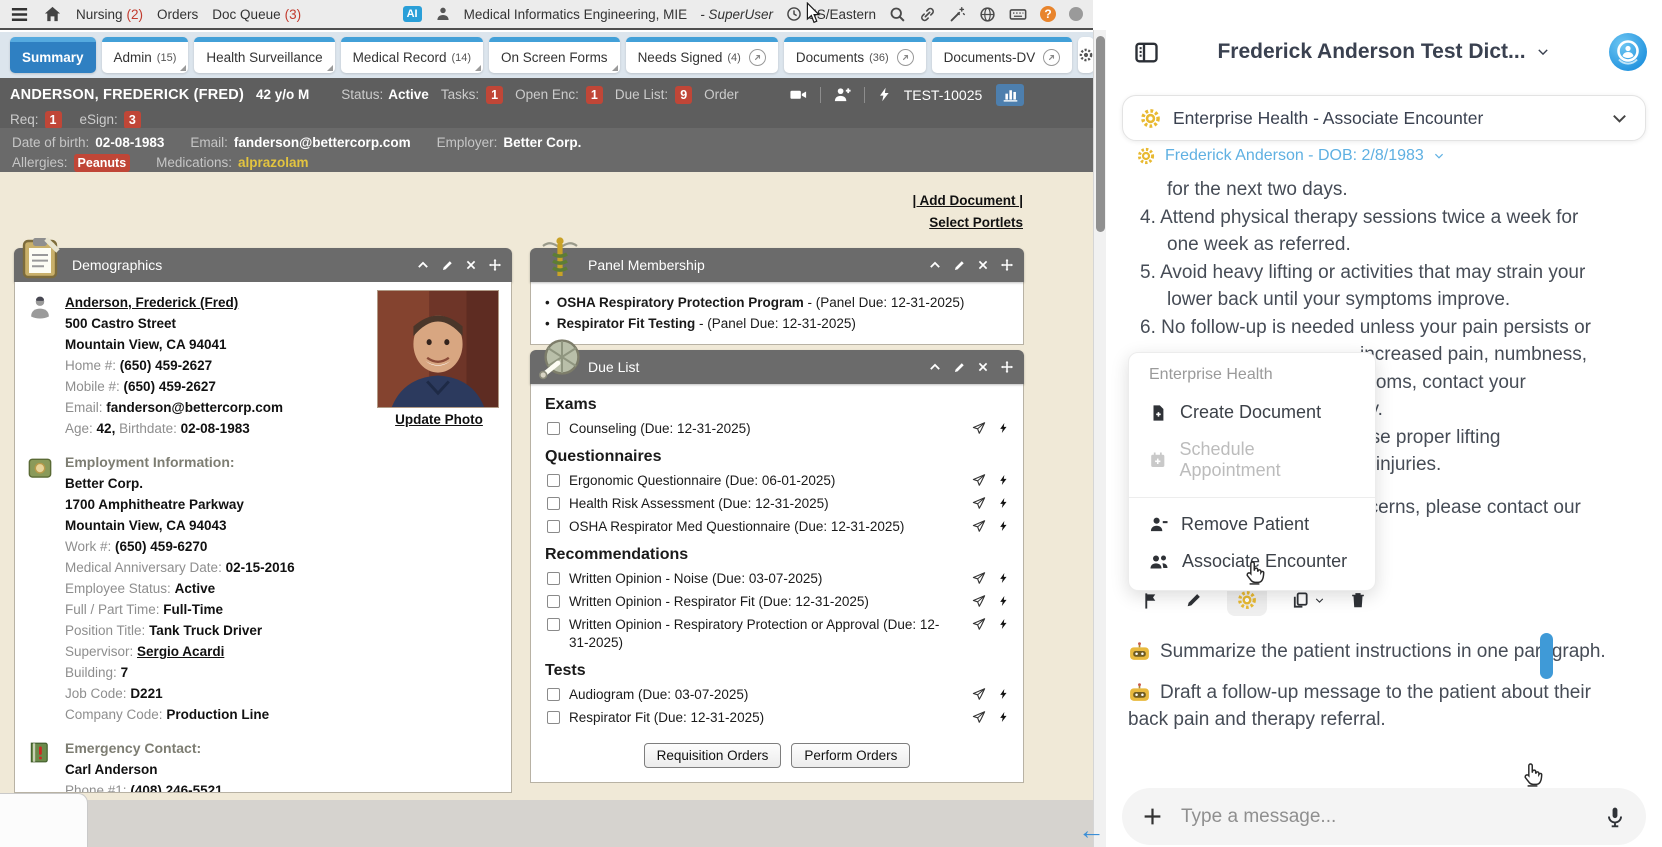  What do you see at coordinates (967, 200) in the screenshot?
I see `add-document-link: | Add Document |` at bounding box center [967, 200].